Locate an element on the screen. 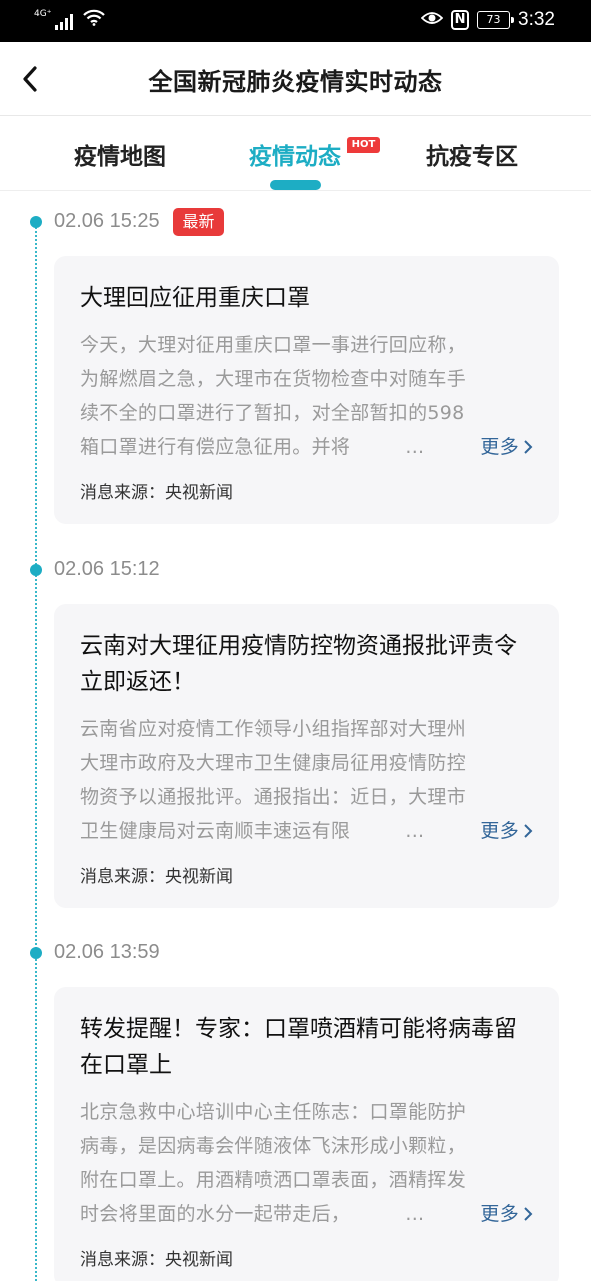 This screenshot has height=1281, width=591. summary-line: 今天，大理对征用重庆口罩一事进行回应称， is located at coordinates (273, 345).